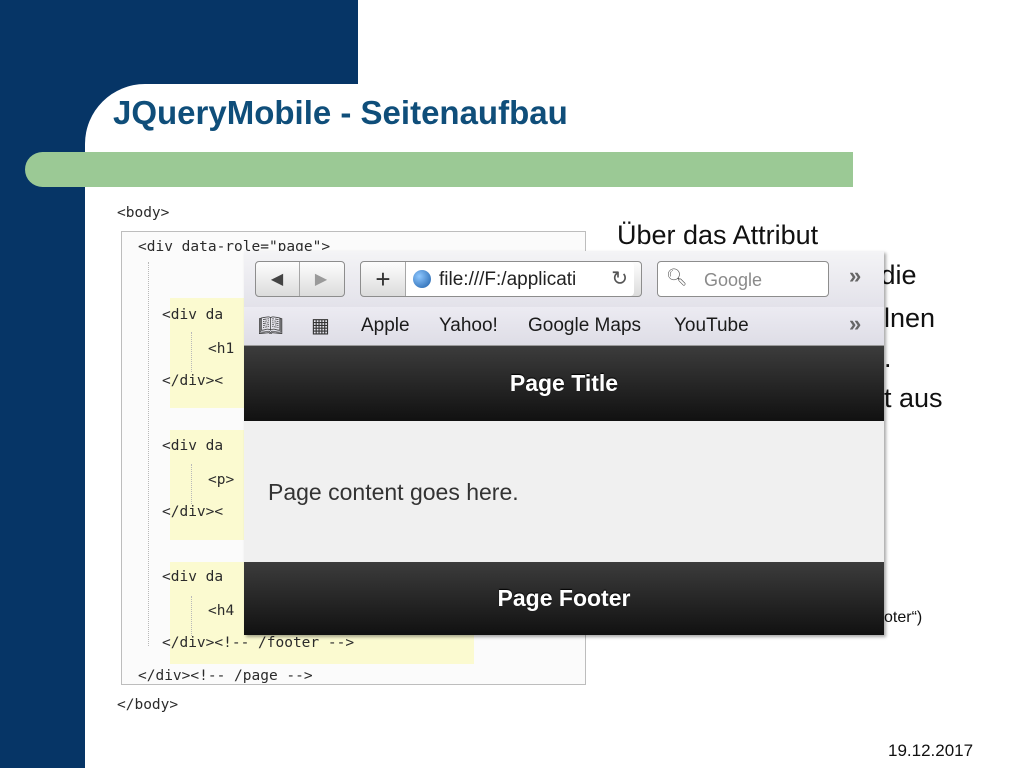 The image size is (1024, 768). Describe the element at coordinates (888, 358) in the screenshot. I see `body-text-fragment: .` at that location.